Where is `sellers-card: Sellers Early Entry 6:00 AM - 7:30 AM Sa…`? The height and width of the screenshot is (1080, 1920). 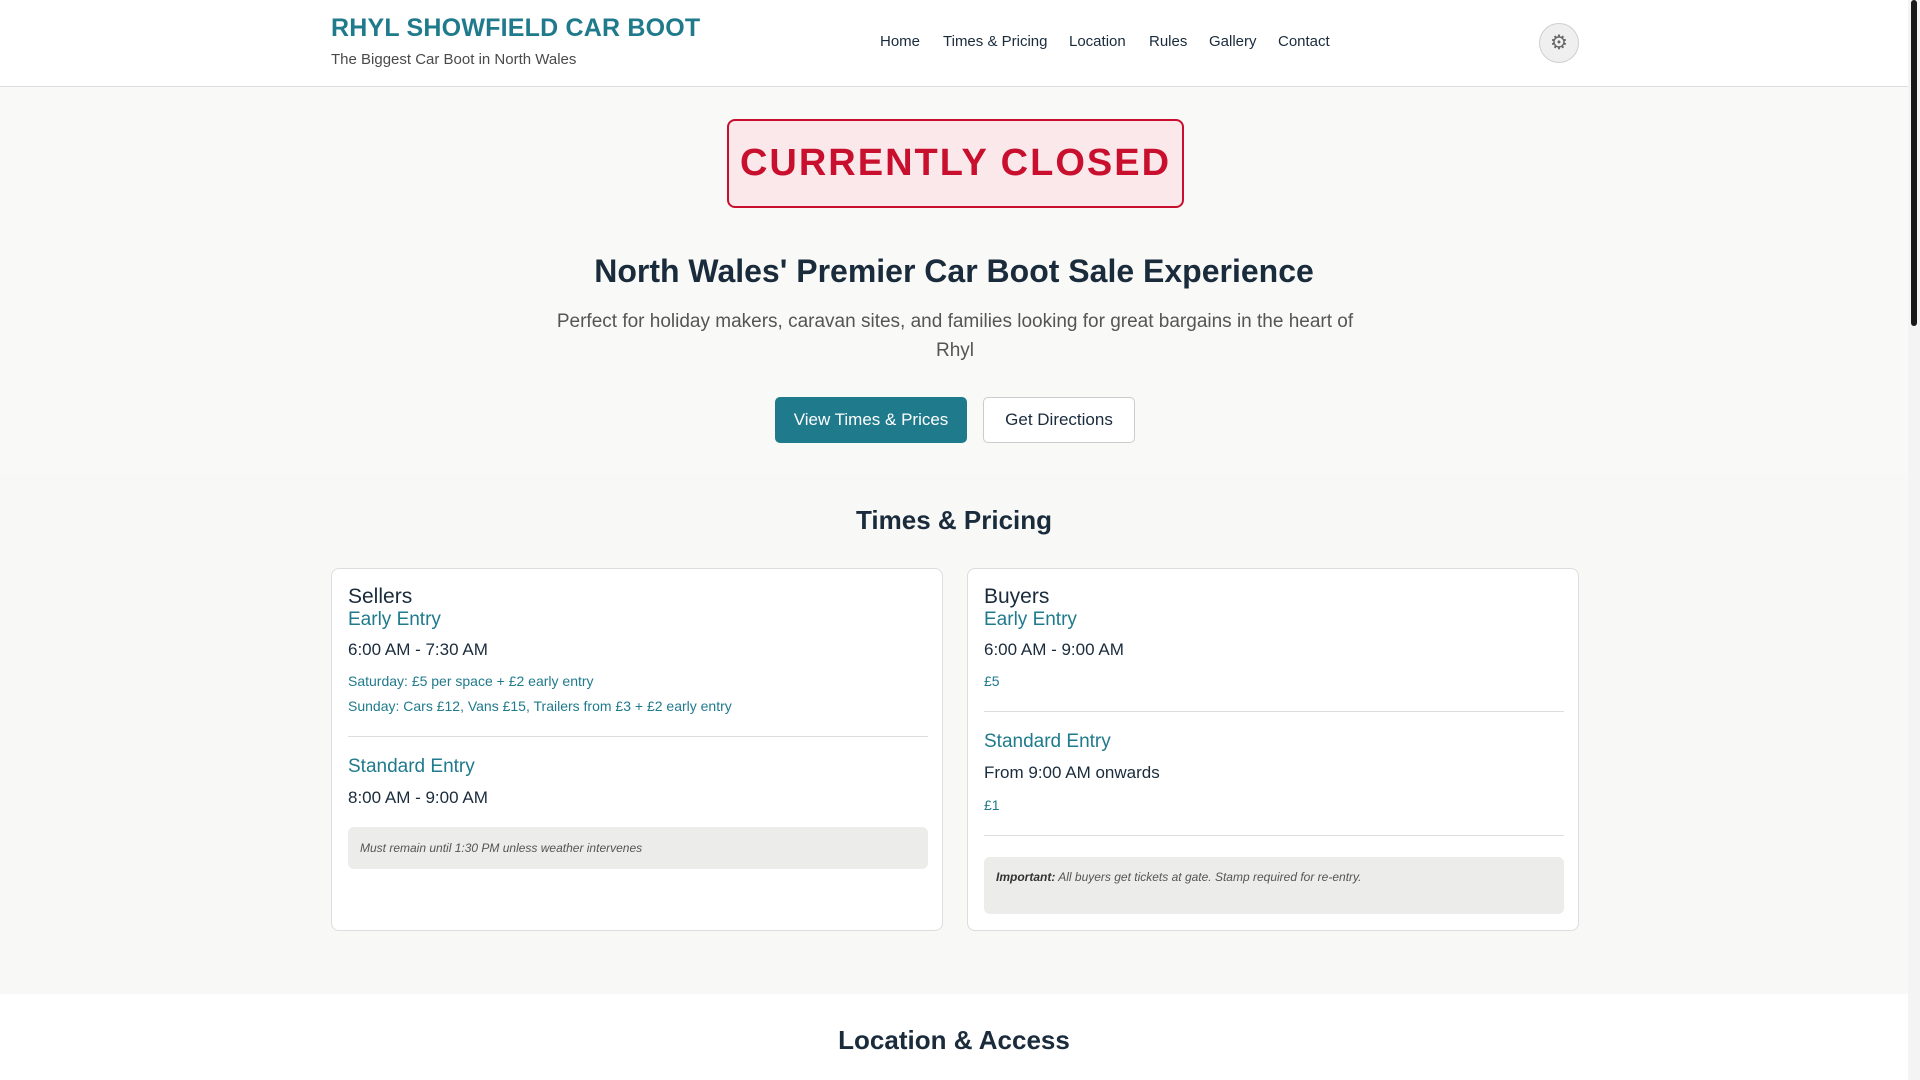 sellers-card: Sellers Early Entry 6:00 AM - 7:30 AM Sa… is located at coordinates (637, 749).